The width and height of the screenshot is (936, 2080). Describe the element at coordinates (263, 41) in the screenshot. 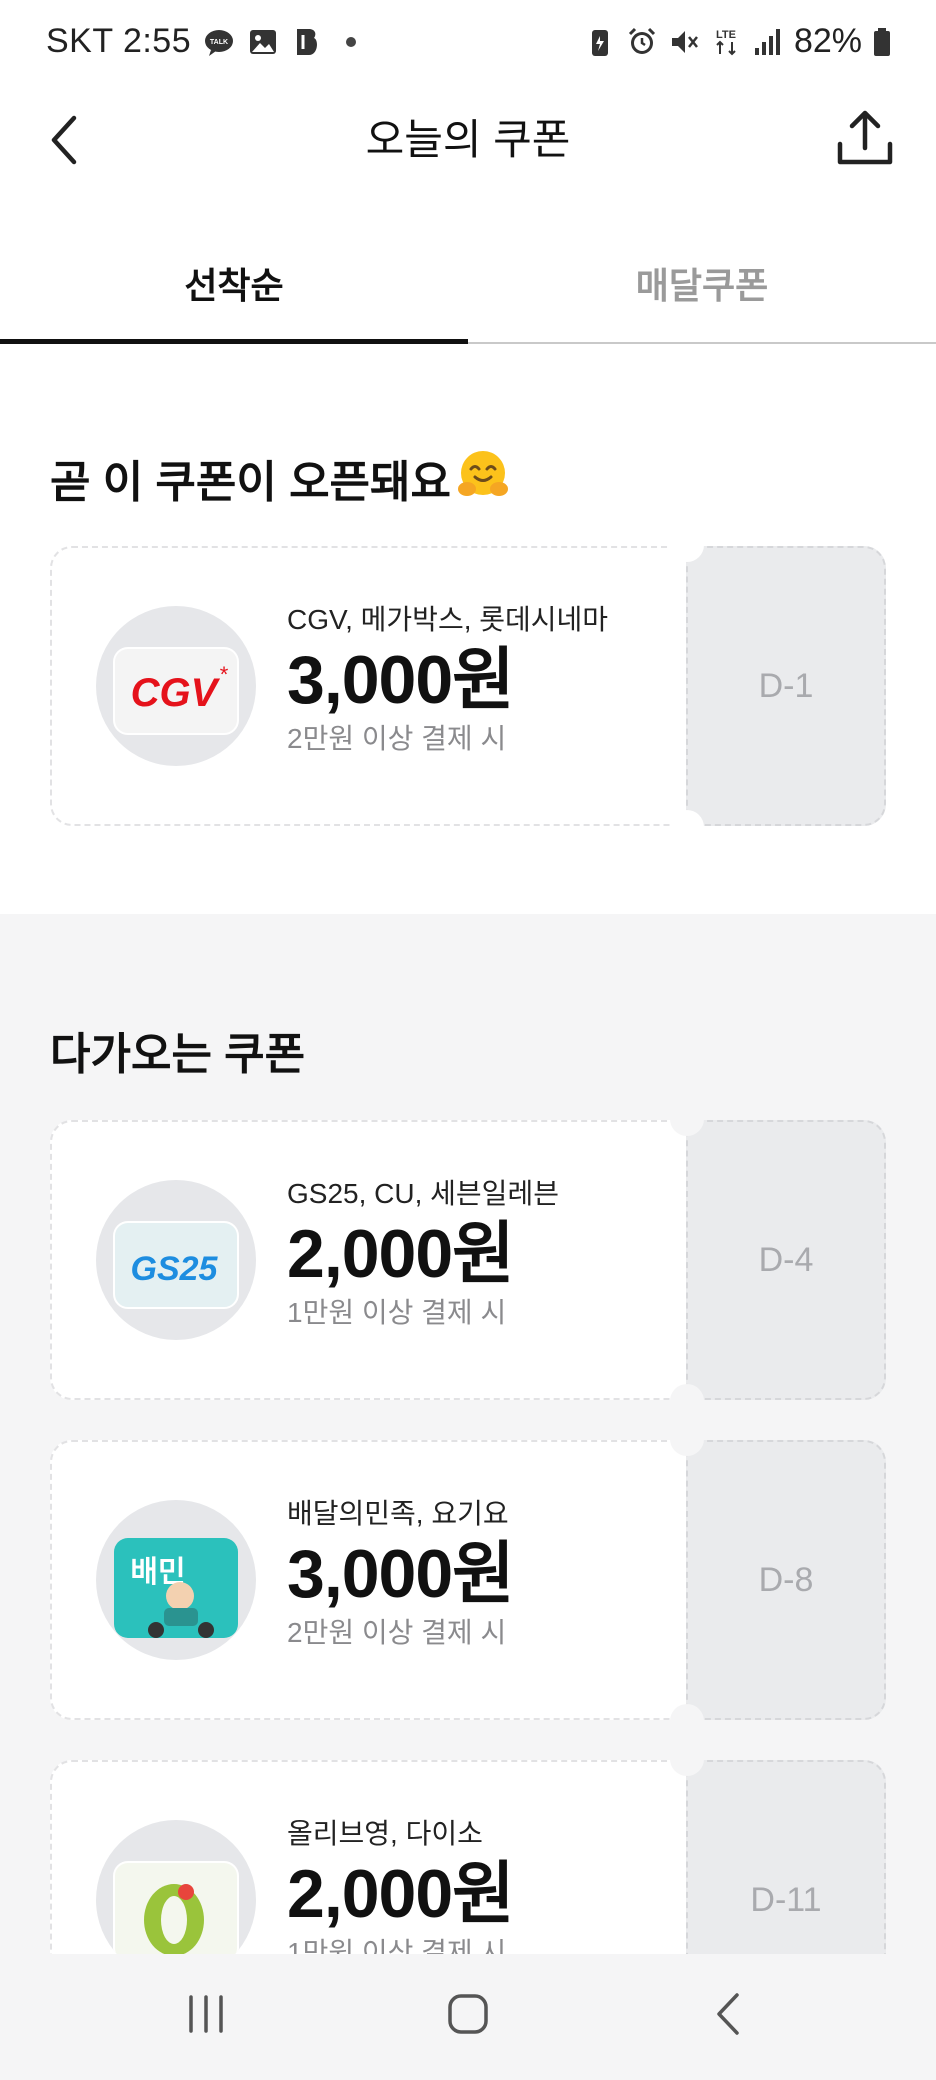

I see `gallery-icon` at that location.